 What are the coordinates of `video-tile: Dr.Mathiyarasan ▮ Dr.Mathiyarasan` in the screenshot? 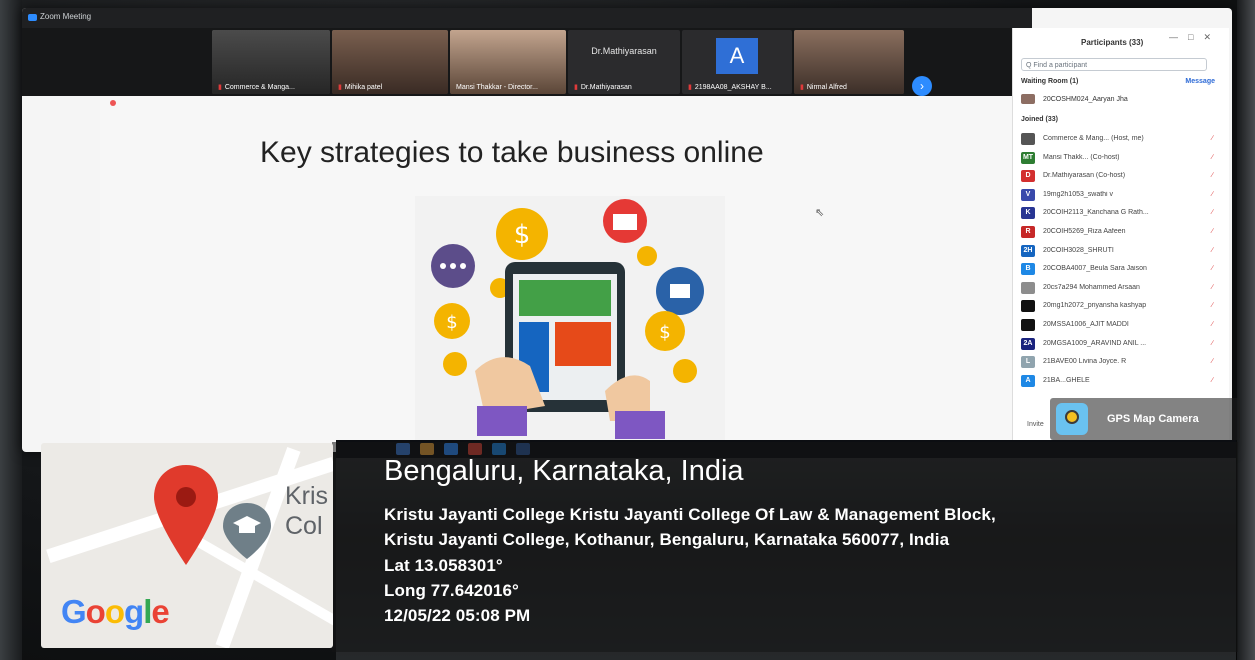 It's located at (624, 62).